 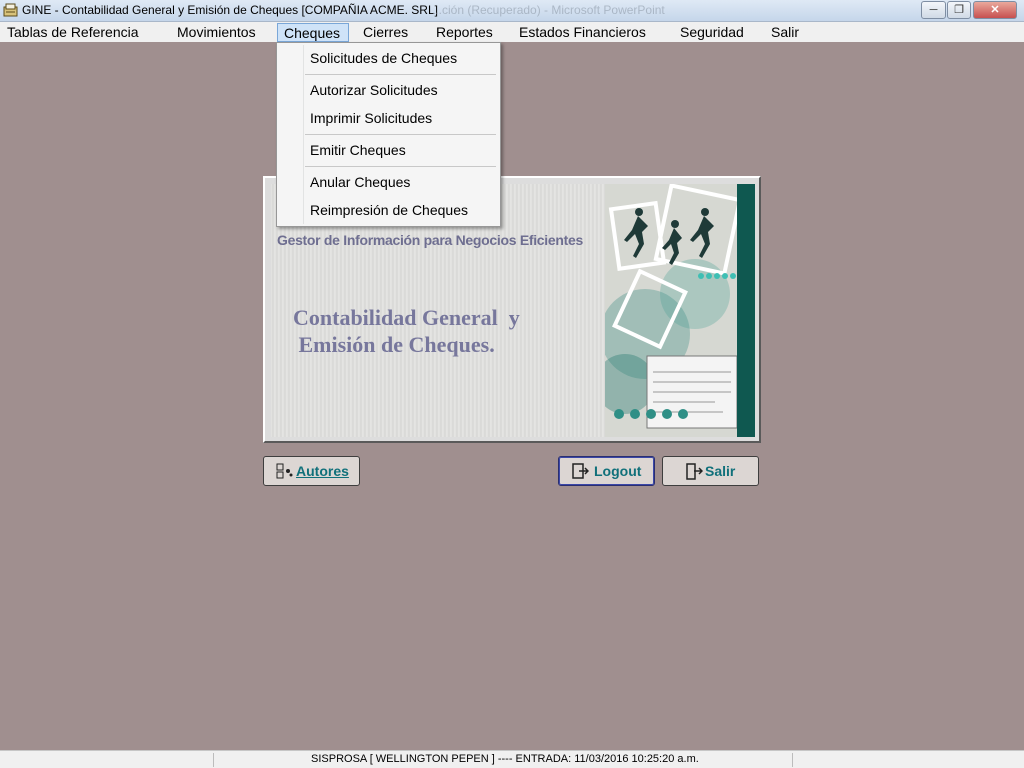 I want to click on menu-reportes: Reportes, so click(x=464, y=32).